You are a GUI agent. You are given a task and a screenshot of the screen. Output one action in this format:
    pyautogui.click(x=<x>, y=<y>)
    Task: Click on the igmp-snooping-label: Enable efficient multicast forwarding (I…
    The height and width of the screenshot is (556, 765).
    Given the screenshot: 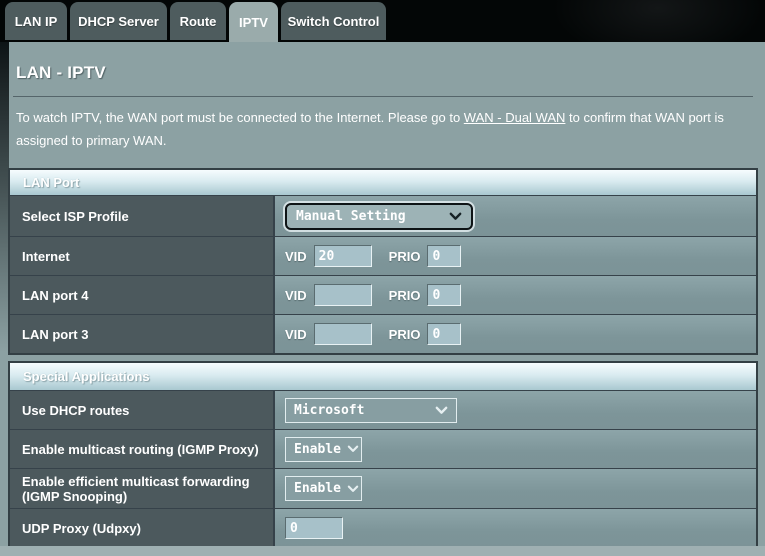 What is the action you would take?
    pyautogui.click(x=142, y=488)
    